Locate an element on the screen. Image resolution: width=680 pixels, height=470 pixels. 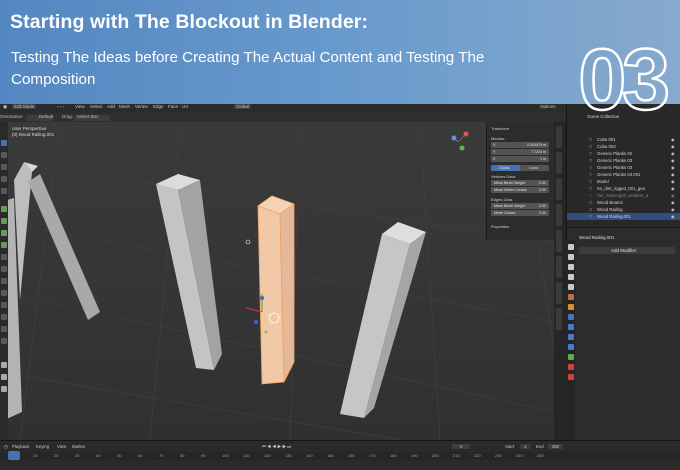
median-label: Median: is located at coordinates (498, 138).